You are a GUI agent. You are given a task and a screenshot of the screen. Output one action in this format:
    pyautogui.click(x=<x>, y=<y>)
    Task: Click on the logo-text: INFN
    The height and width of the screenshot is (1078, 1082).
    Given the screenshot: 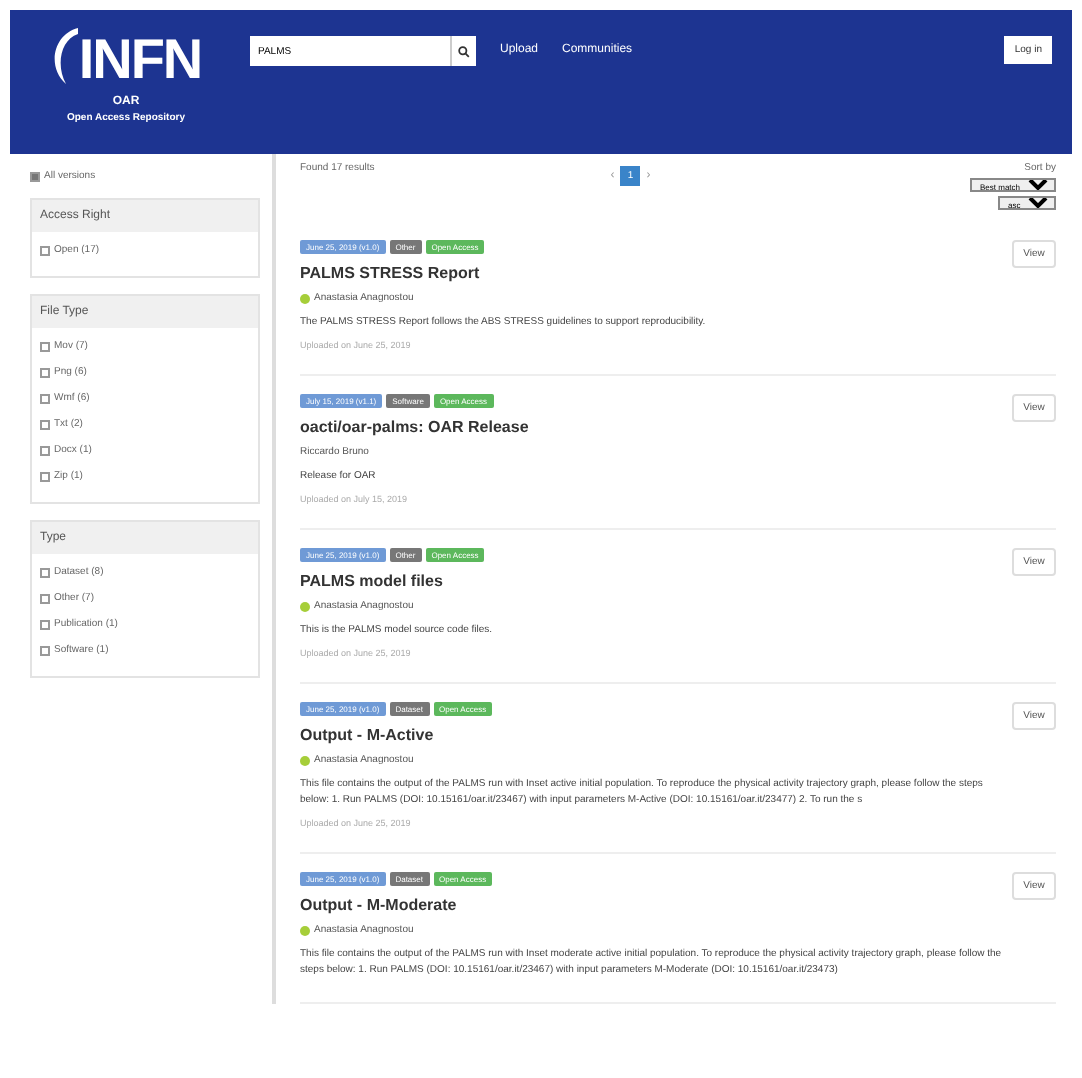 What is the action you would take?
    pyautogui.click(x=140, y=60)
    